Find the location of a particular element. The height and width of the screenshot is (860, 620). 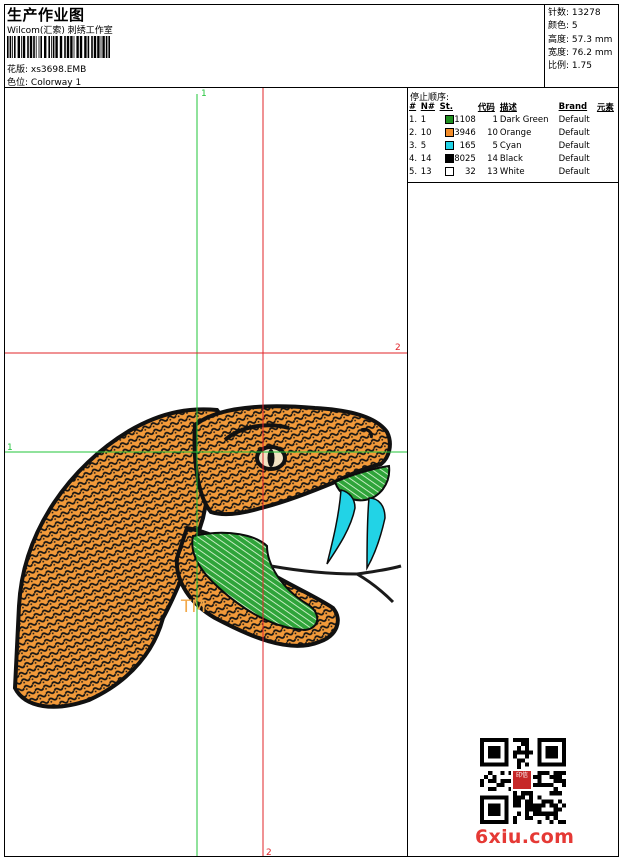

cell-description: Dark Green is located at coordinates (524, 119).